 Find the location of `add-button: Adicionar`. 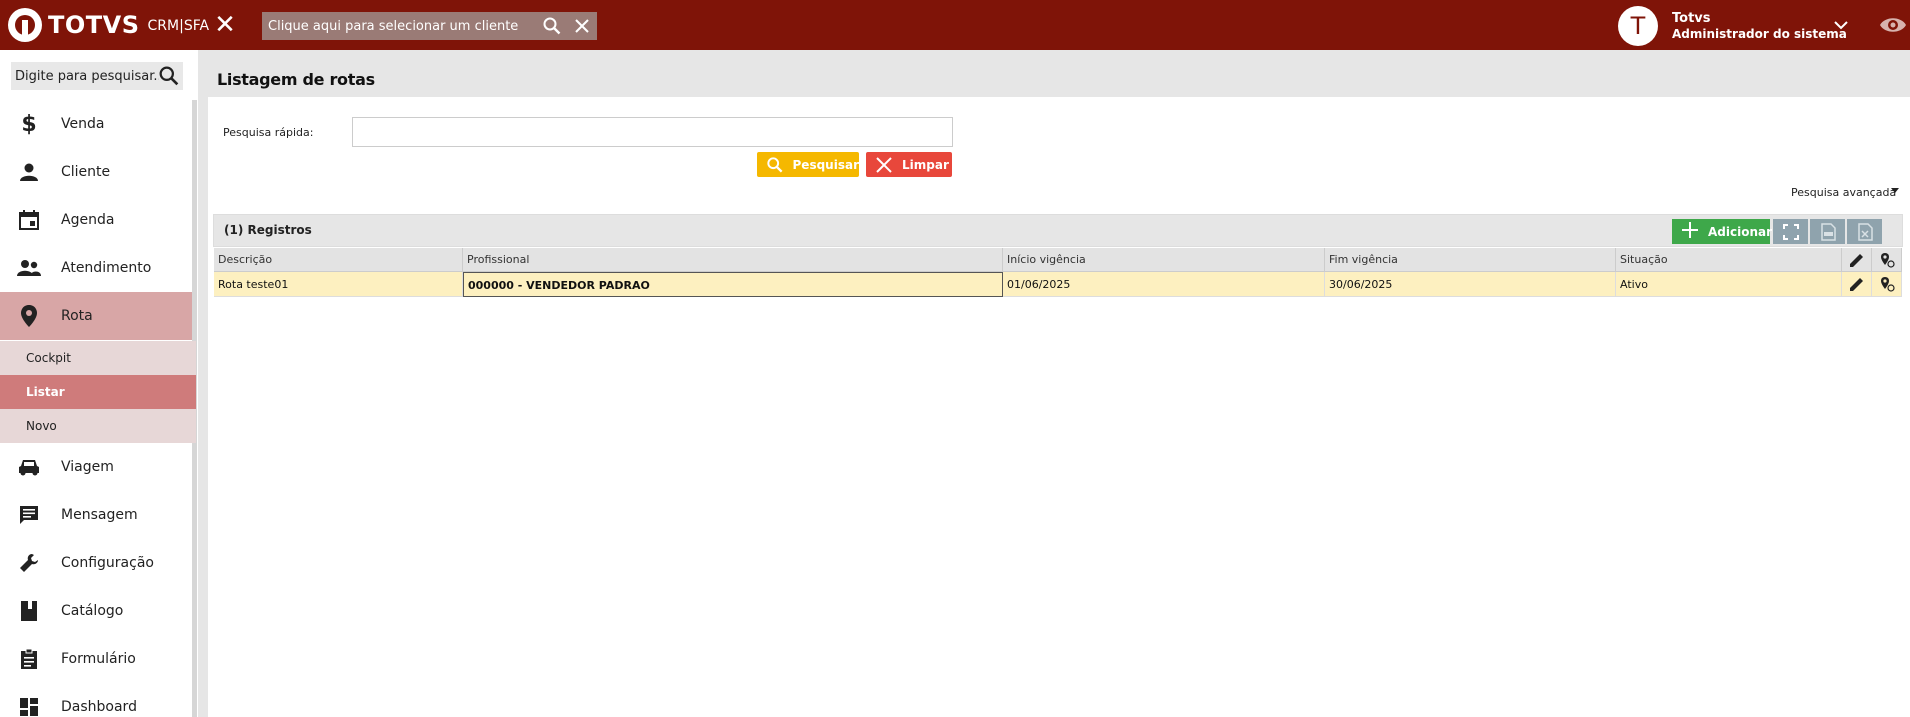

add-button: Adicionar is located at coordinates (1722, 231).